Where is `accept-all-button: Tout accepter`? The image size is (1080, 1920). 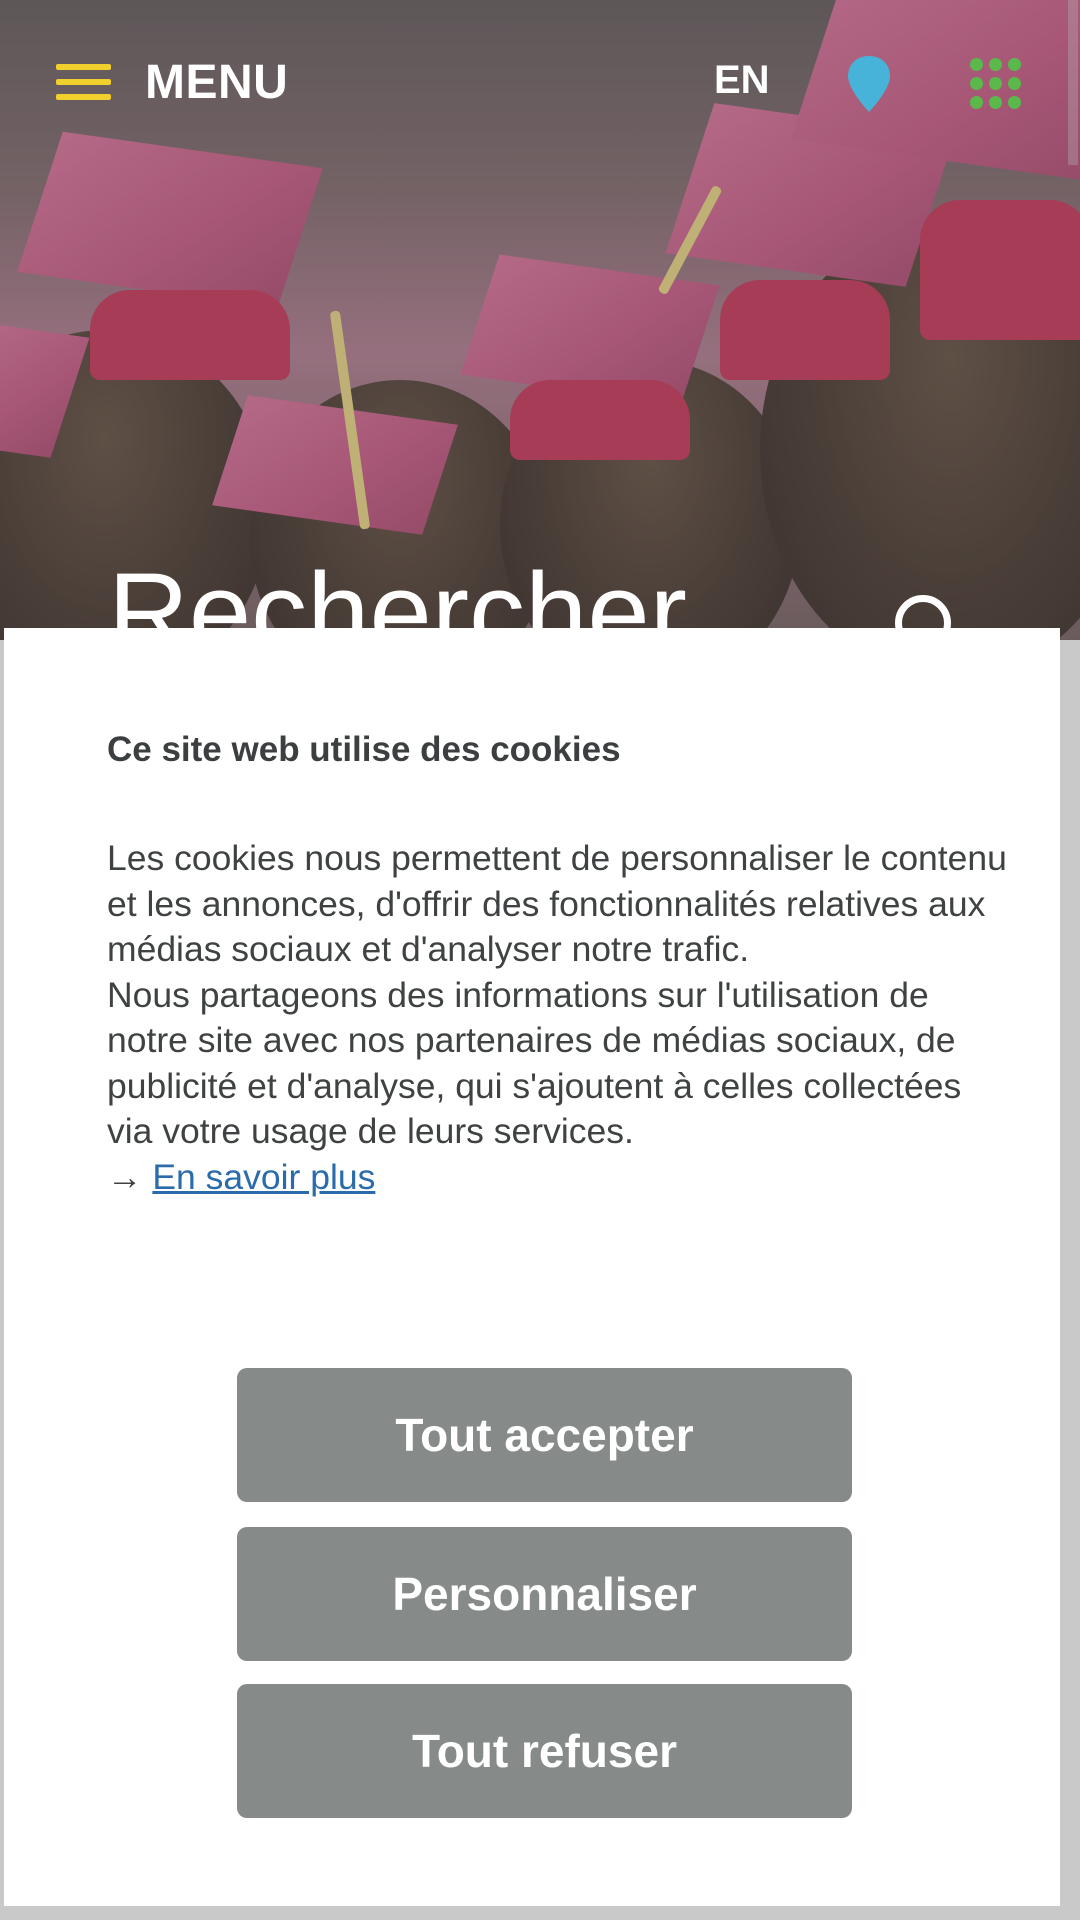
accept-all-button: Tout accepter is located at coordinates (544, 1435).